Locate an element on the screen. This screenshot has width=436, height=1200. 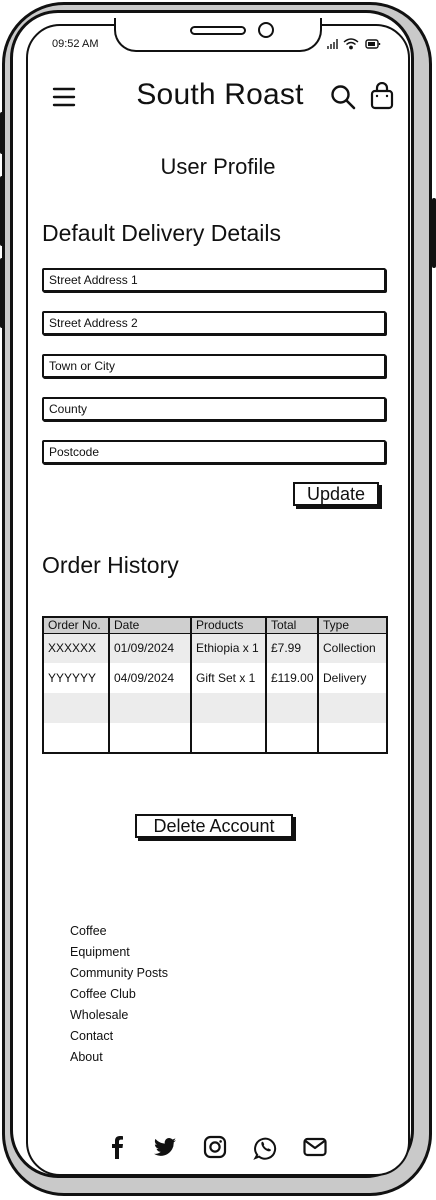
column-header-type: Type is located at coordinates (352, 625).